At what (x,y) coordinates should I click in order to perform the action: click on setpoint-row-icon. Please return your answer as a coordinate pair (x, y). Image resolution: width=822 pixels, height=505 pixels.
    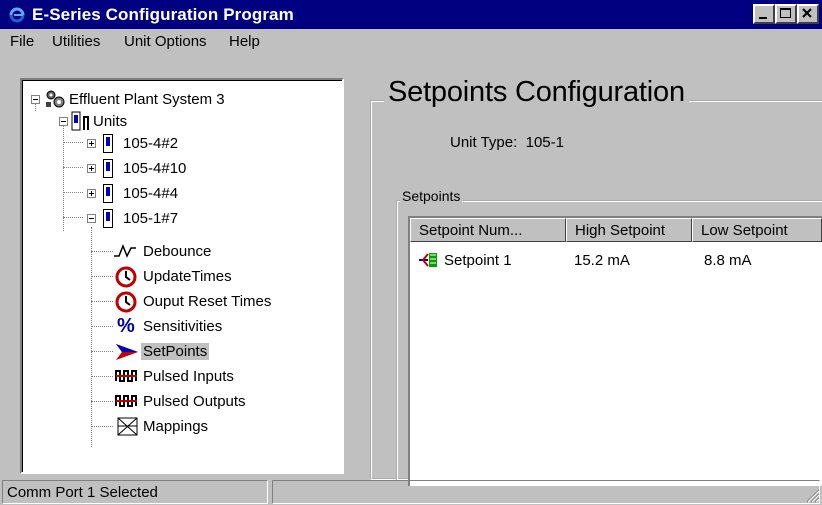
    Looking at the image, I should click on (428, 260).